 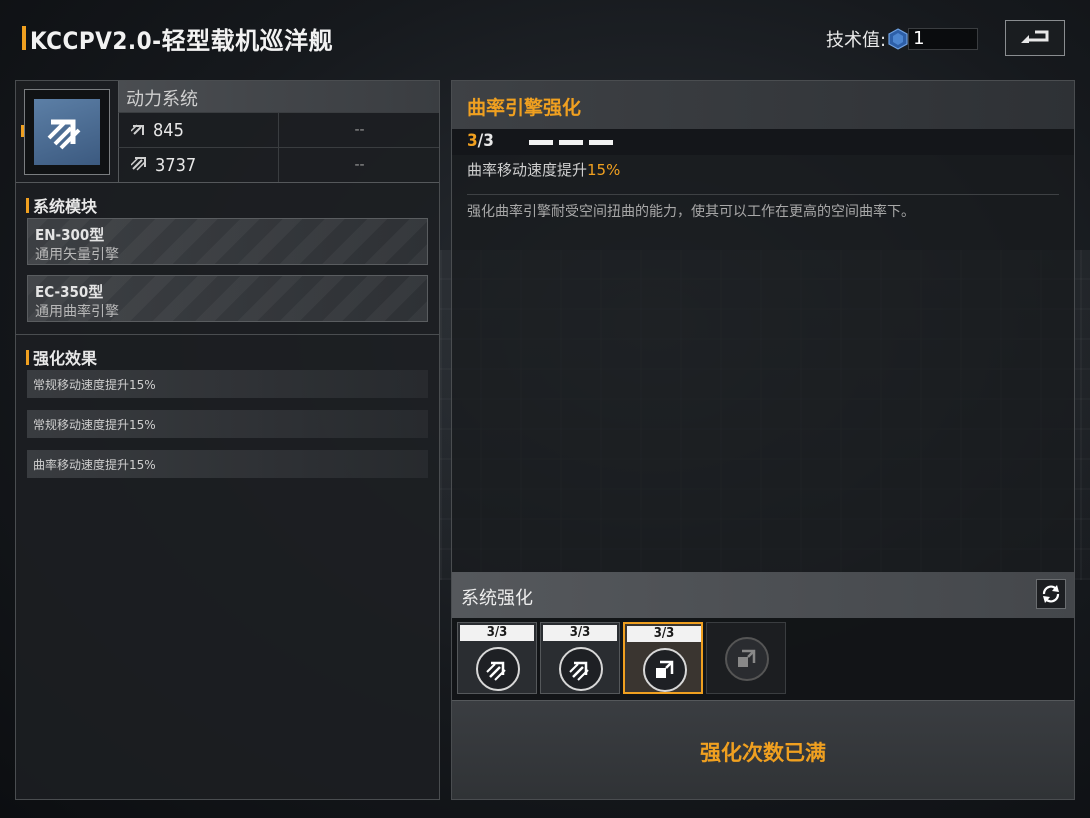 What do you see at coordinates (763, 753) in the screenshot?
I see `max-enhance-status: 强化次数已满` at bounding box center [763, 753].